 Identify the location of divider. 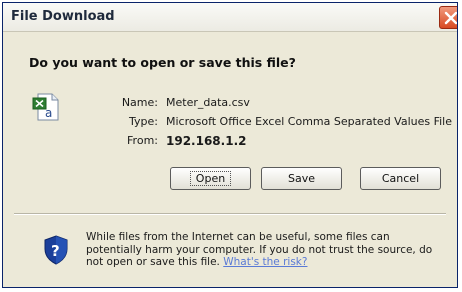
(230, 214).